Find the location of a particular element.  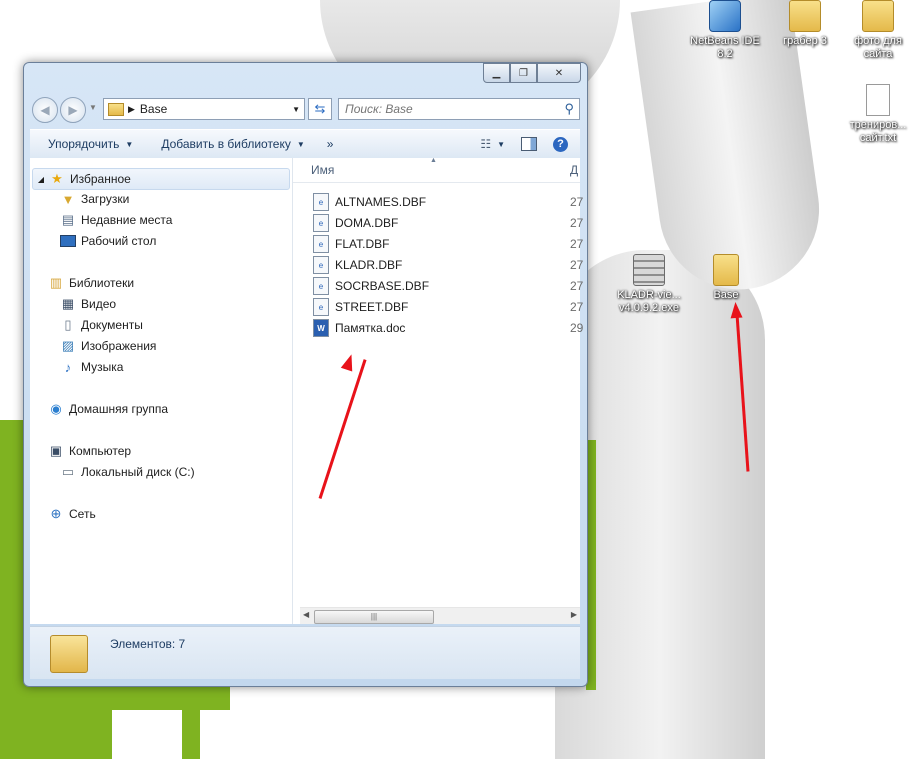

downloads-folder-icon: ▼ is located at coordinates (68, 199).